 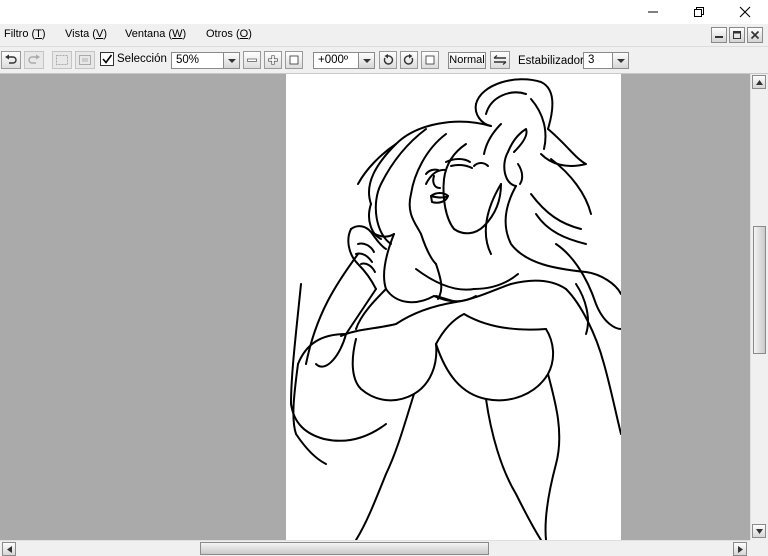 I want to click on redo-icon, so click(x=34, y=59).